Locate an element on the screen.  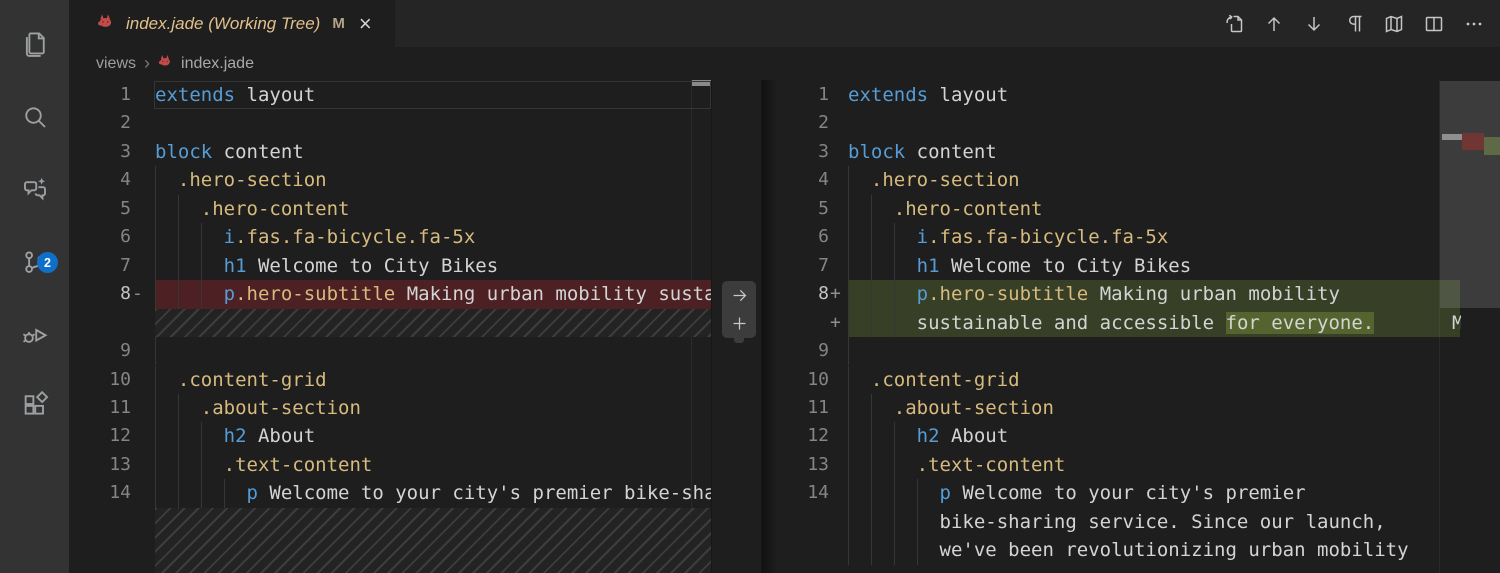
sidebar-item-extensions is located at coordinates (34, 407).